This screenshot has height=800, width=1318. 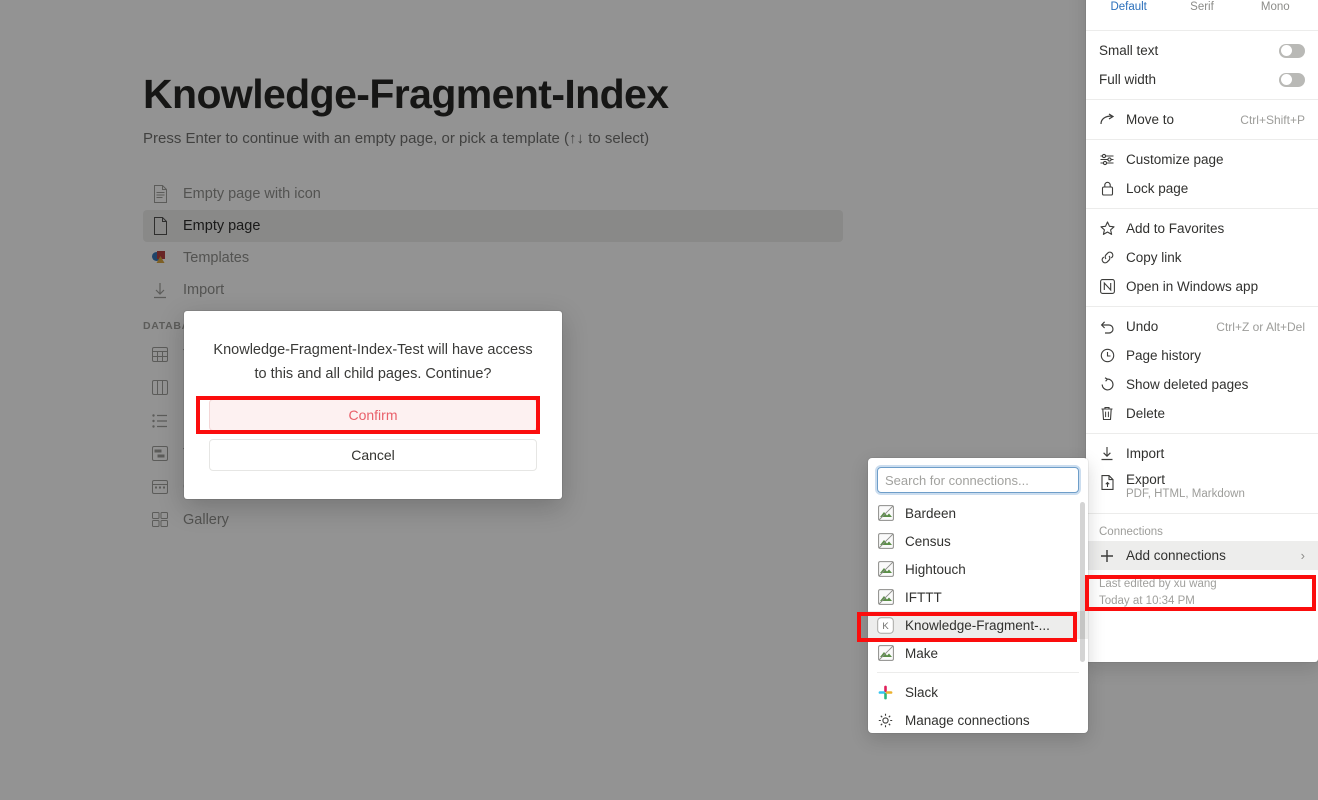 I want to click on connection-item-slack: Slack, so click(x=978, y=692).